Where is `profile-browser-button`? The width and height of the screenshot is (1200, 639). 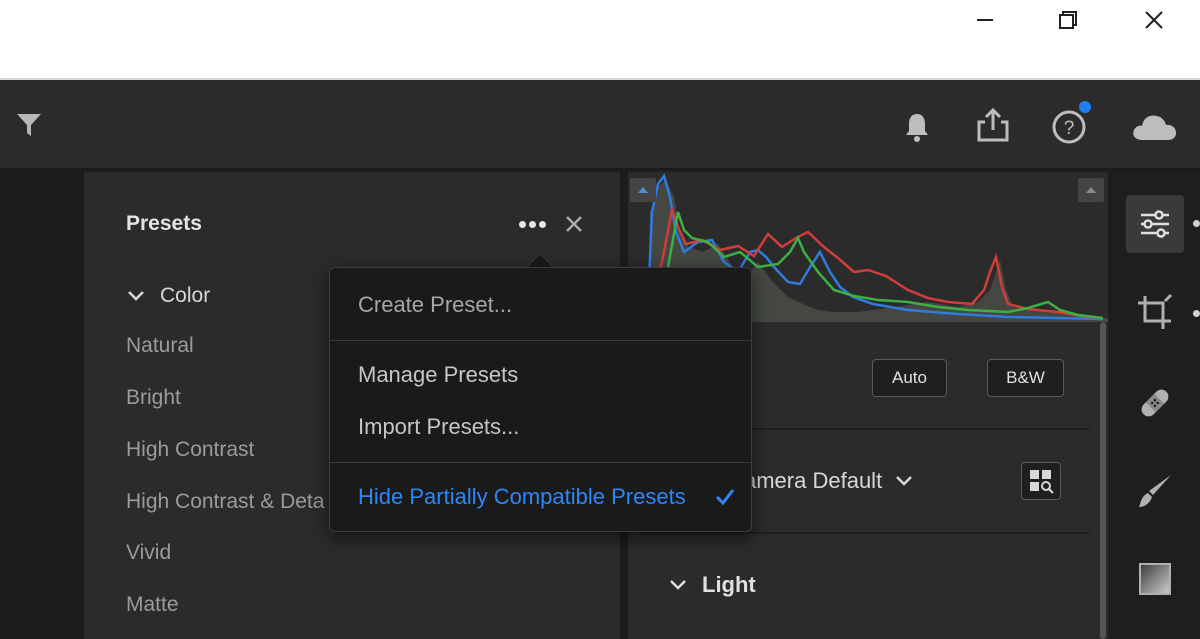 profile-browser-button is located at coordinates (1041, 481).